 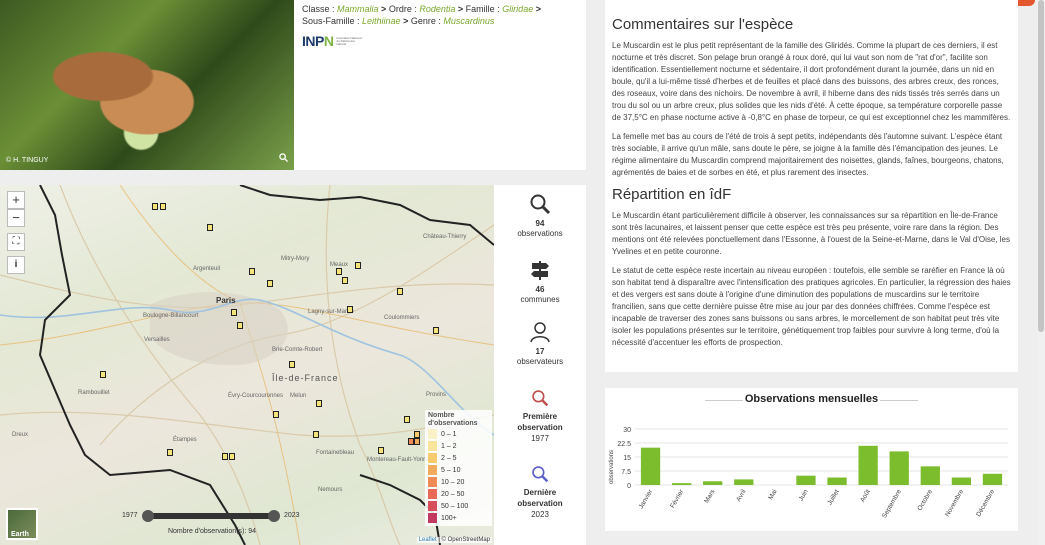 I want to click on city-label: Nemours, so click(x=330, y=490).